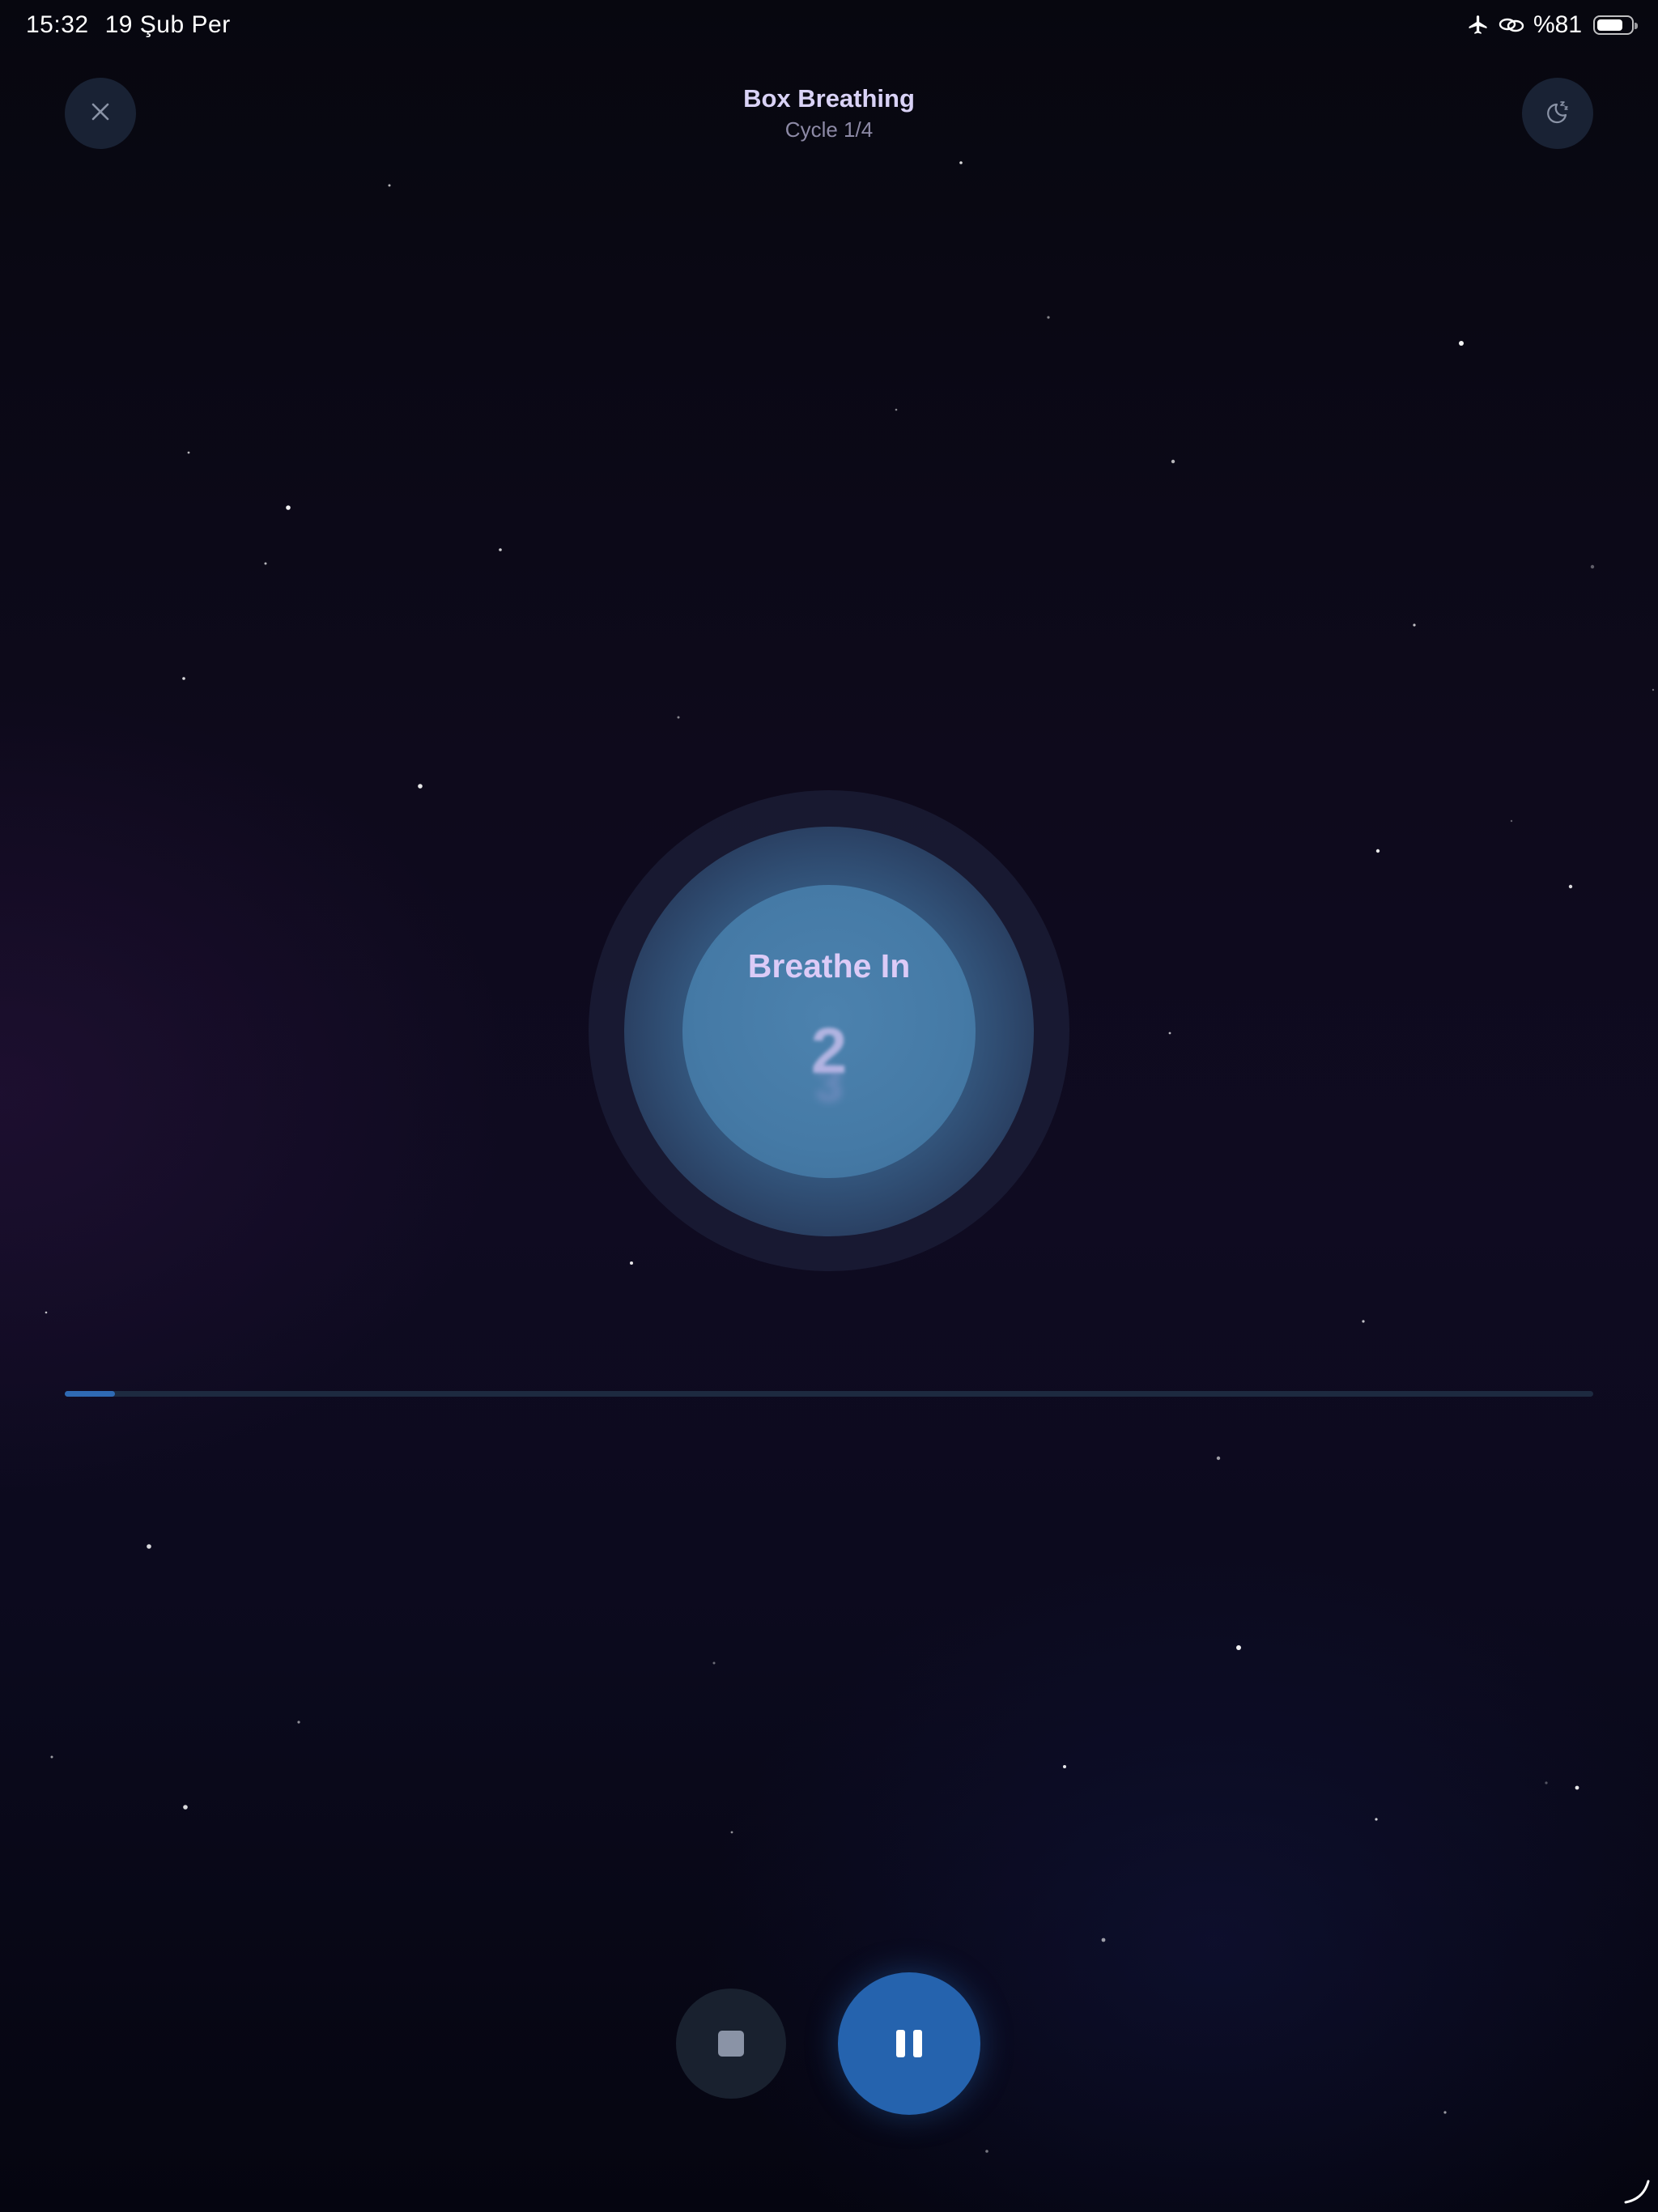 The image size is (1658, 2212). What do you see at coordinates (829, 114) in the screenshot?
I see `session-header: Box Breathing Cycle 1/4` at bounding box center [829, 114].